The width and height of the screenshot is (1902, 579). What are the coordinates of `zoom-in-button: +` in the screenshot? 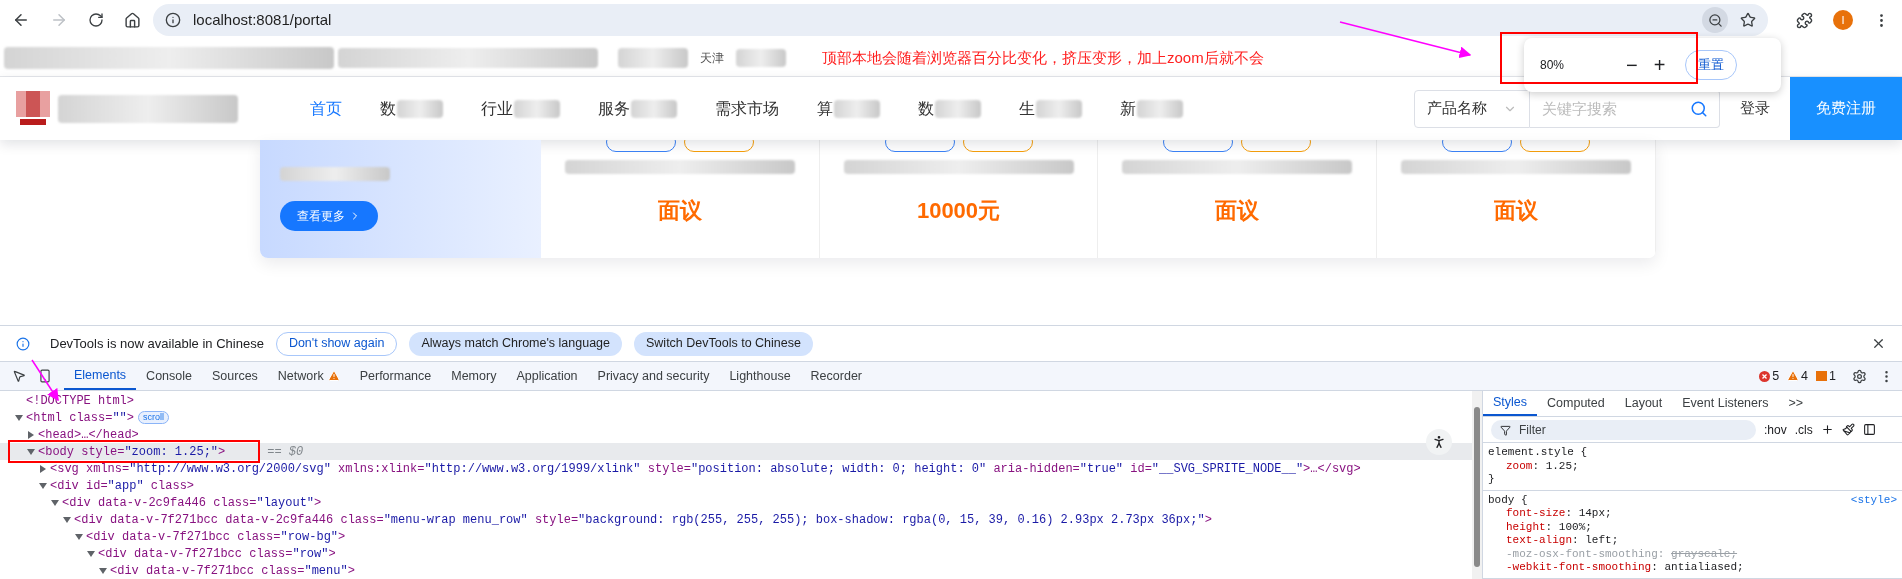 It's located at (1659, 65).